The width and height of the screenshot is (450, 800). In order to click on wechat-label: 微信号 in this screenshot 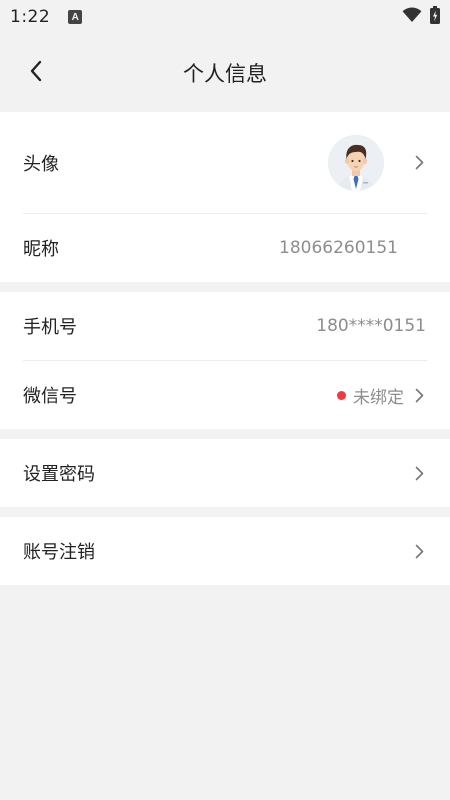, I will do `click(50, 396)`.